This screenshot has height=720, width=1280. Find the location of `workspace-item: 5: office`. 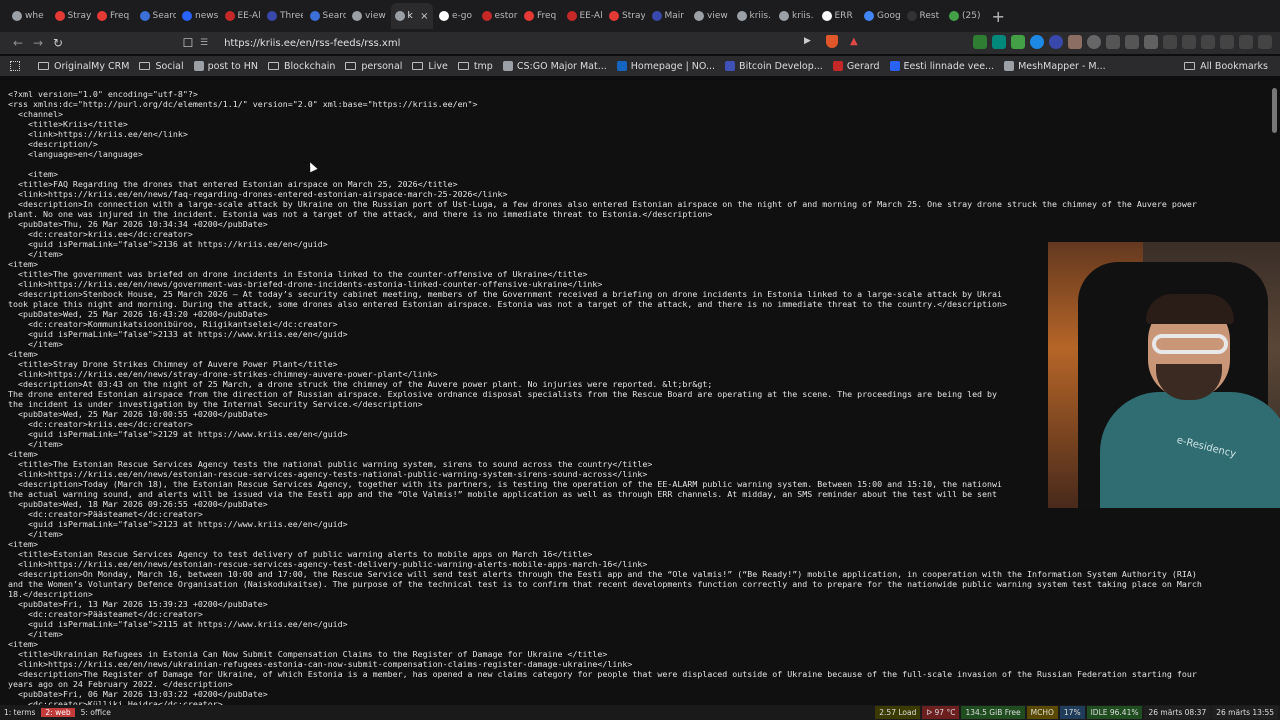

workspace-item: 5: office is located at coordinates (96, 712).